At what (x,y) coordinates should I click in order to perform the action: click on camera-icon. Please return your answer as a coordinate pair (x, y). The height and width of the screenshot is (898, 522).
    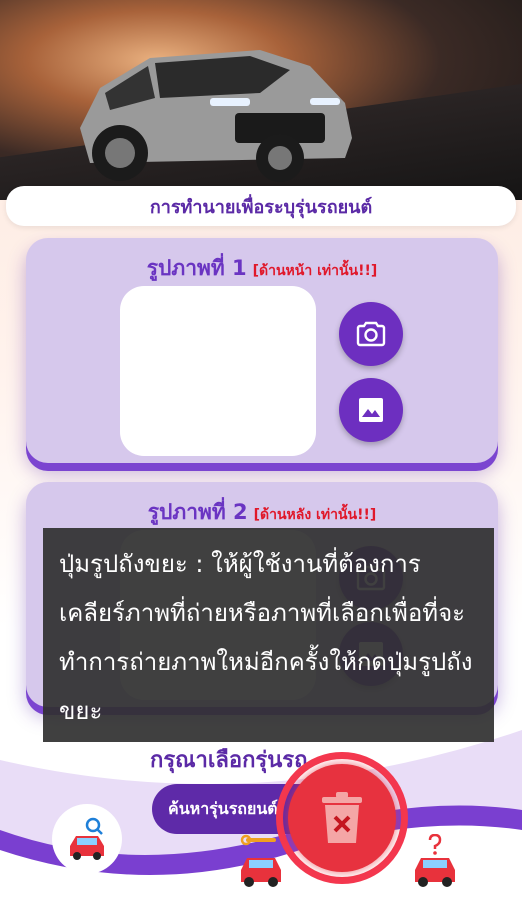
    Looking at the image, I should click on (371, 334).